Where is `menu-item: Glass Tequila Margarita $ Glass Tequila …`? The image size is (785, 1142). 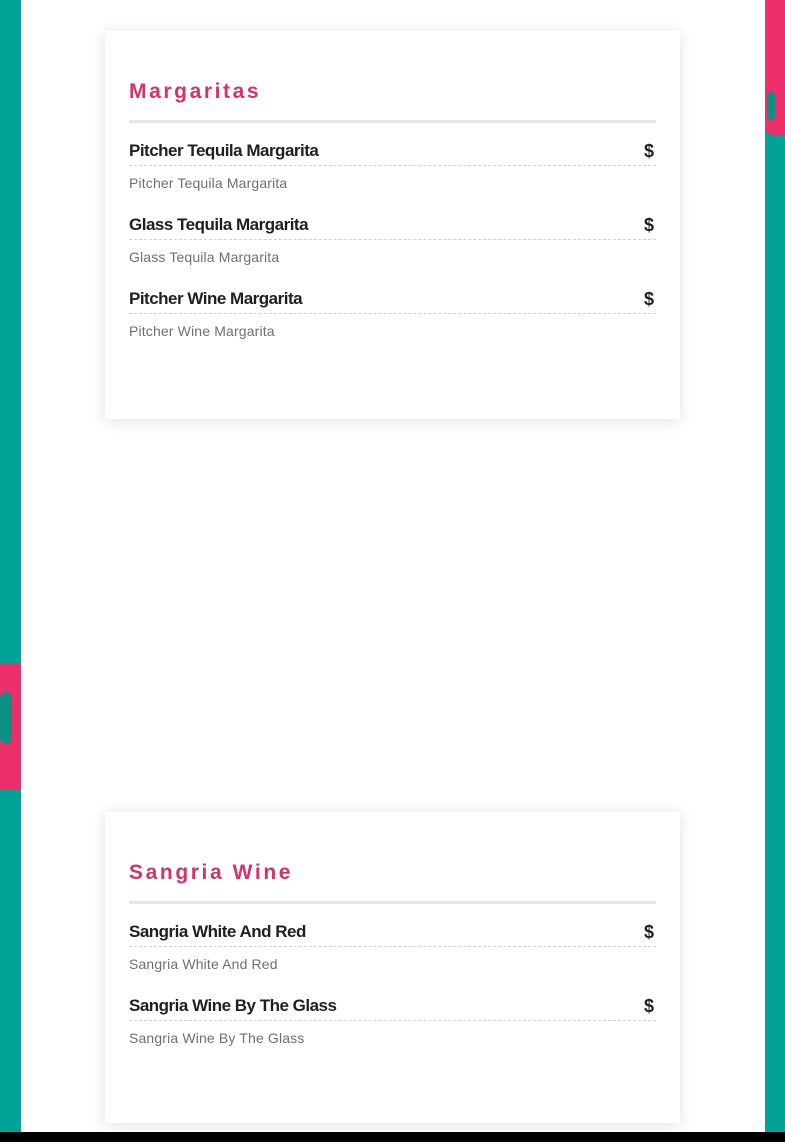
menu-item: Glass Tequila Margarita $ Glass Tequila … is located at coordinates (392, 240).